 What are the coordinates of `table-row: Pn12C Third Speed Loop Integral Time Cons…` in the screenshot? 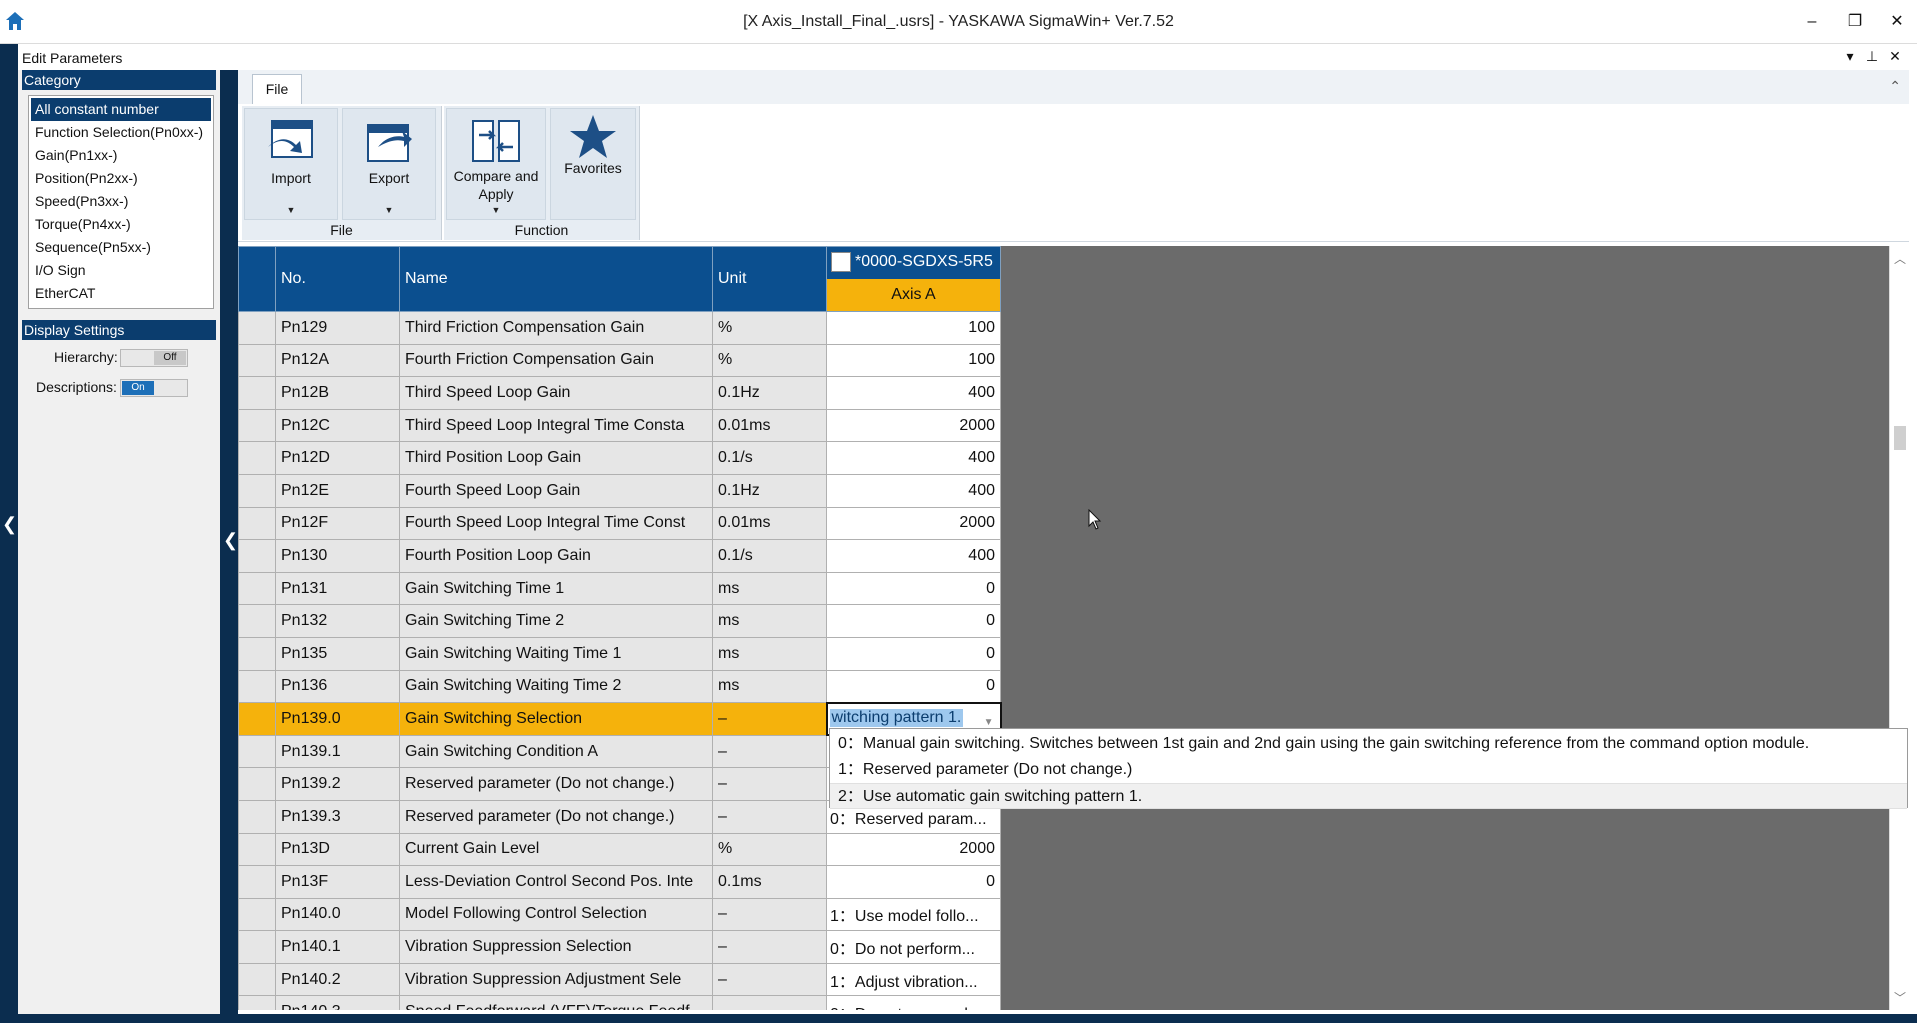 It's located at (619, 425).